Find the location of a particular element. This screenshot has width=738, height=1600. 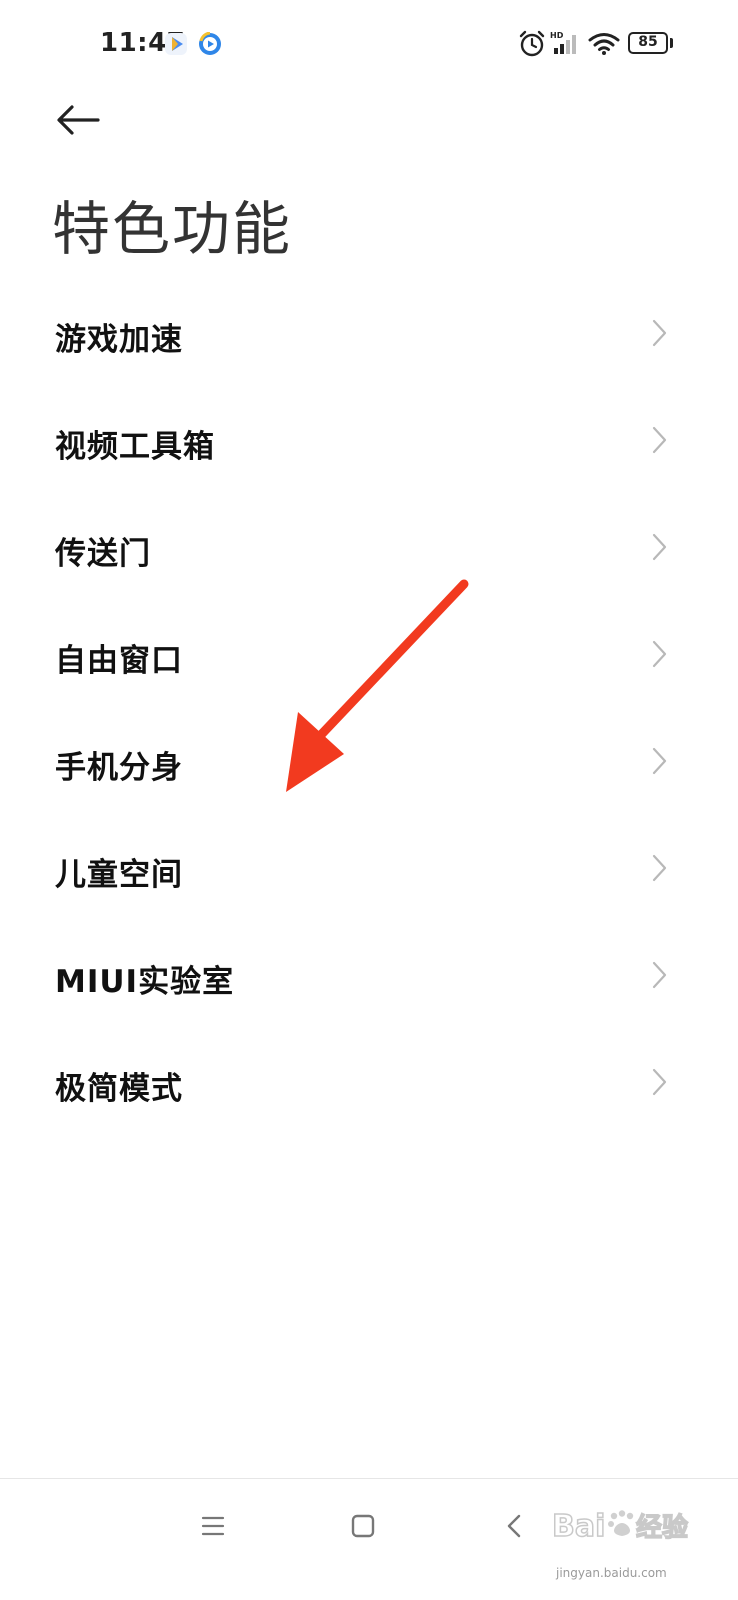

menu-item-game-turbo: 游戏加速 is located at coordinates (369, 333).